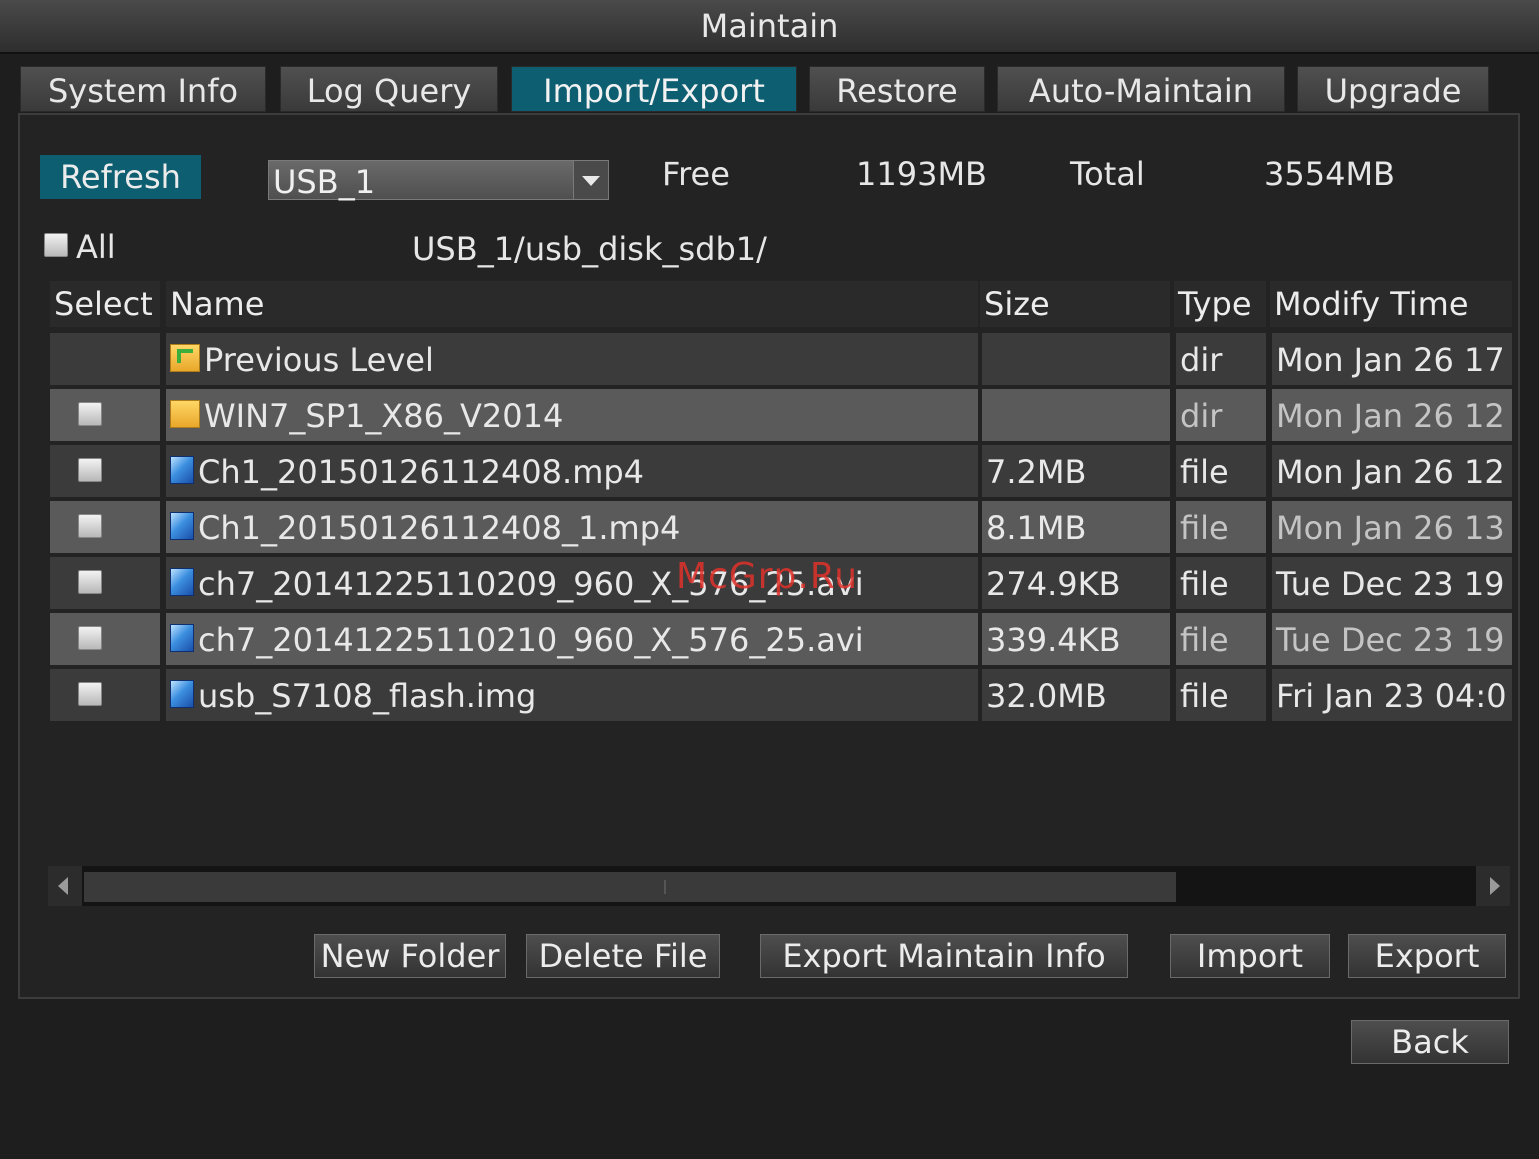 The width and height of the screenshot is (1539, 1159). Describe the element at coordinates (120, 177) in the screenshot. I see `refresh-button: Refresh` at that location.